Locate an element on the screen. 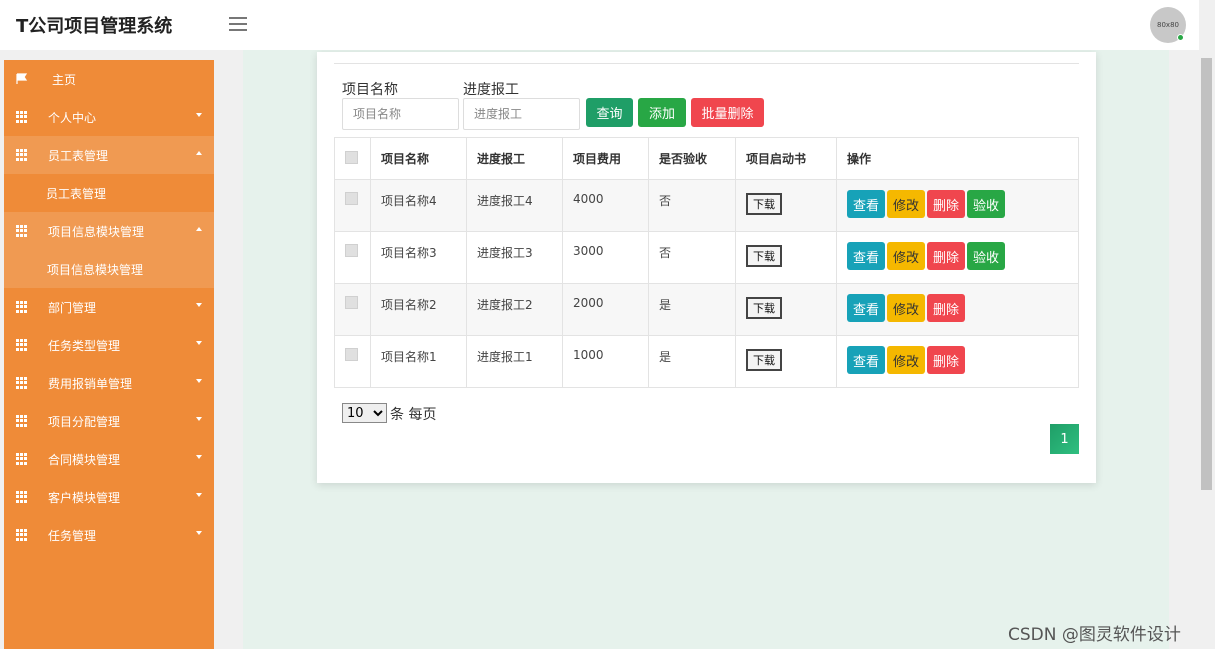 This screenshot has width=1215, height=649. progress-label: 进度报工 is located at coordinates (491, 90).